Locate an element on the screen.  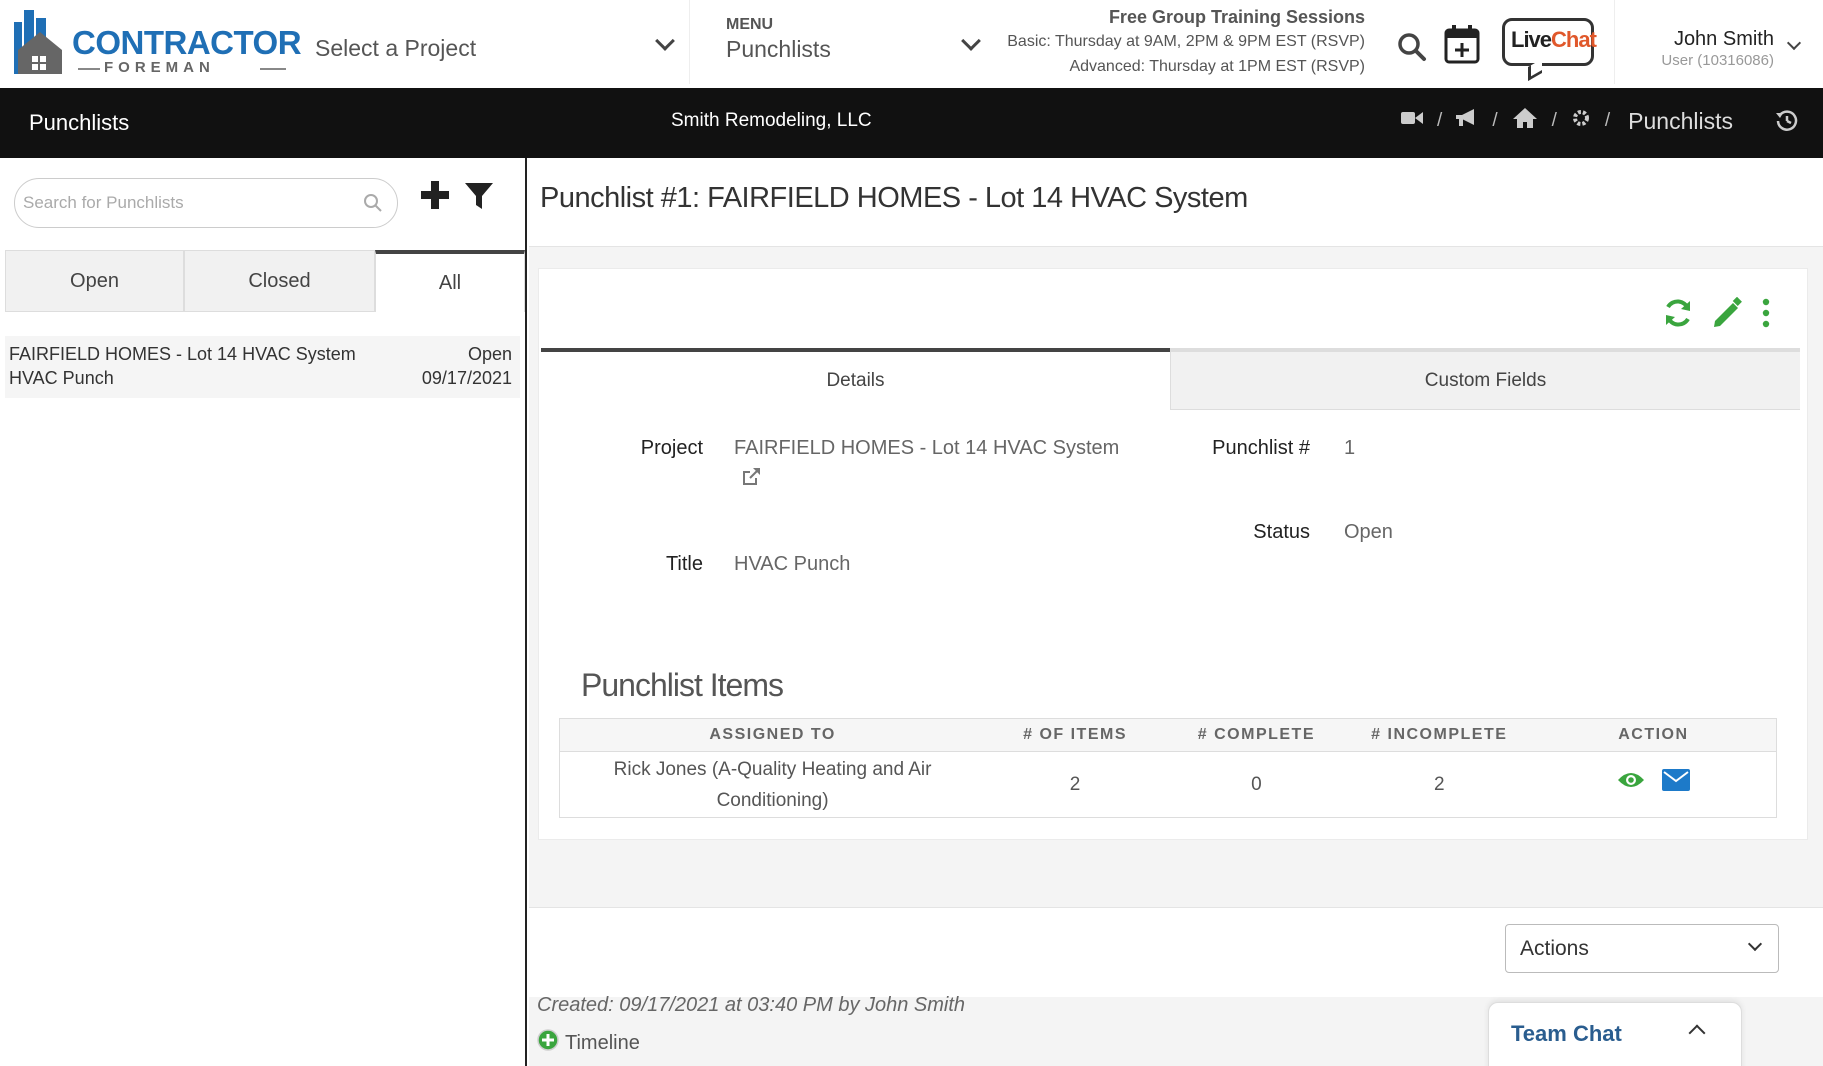
timeline-label: Timeline is located at coordinates (602, 1042).